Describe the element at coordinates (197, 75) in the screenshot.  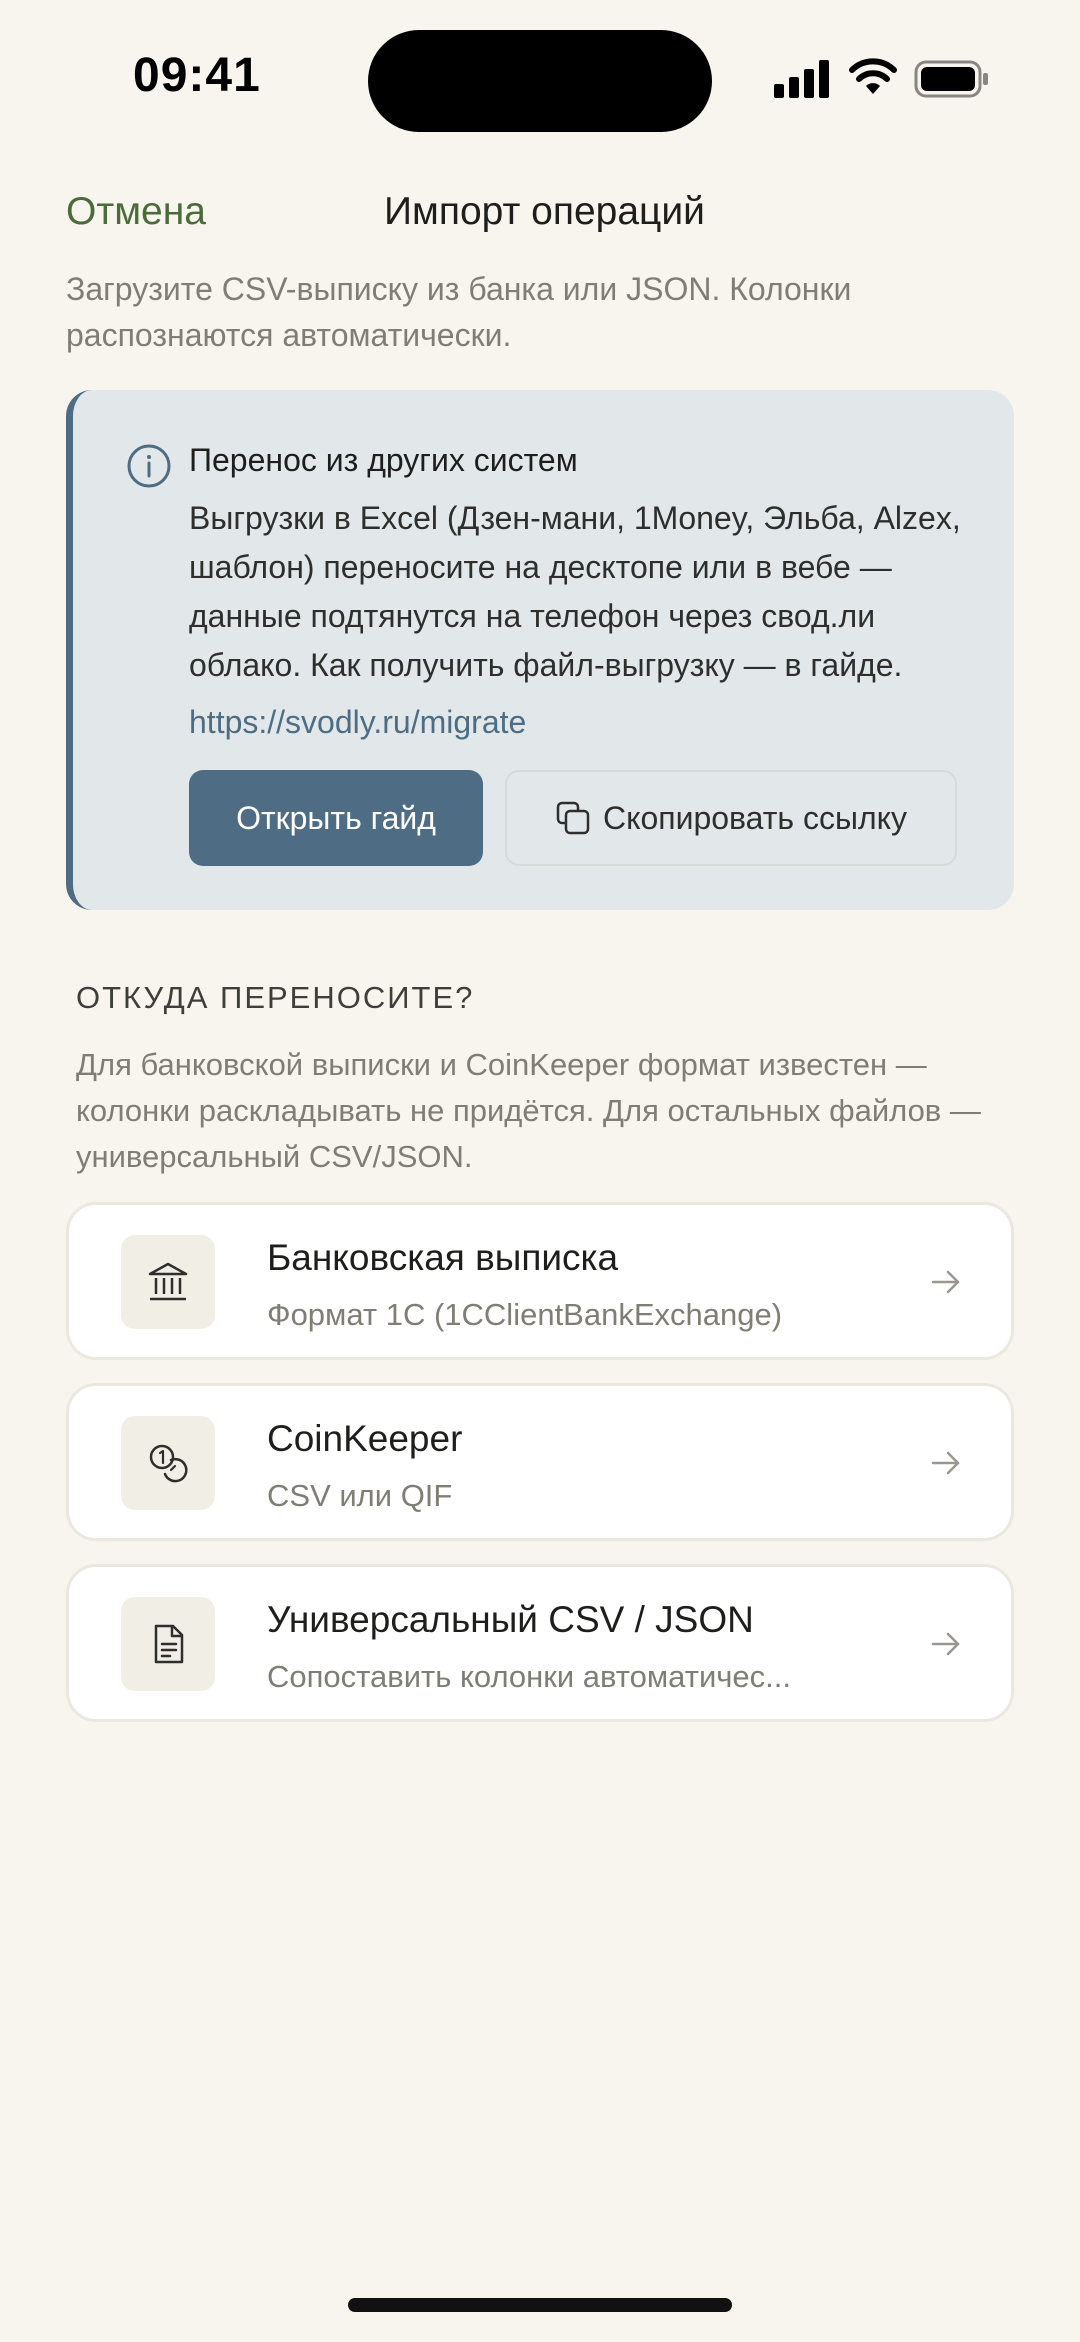
I see `status-time: 09:41` at that location.